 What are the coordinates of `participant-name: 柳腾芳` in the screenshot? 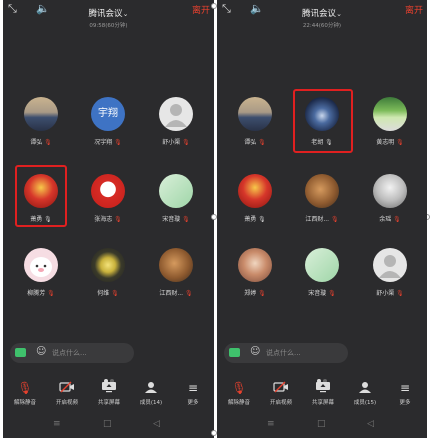 It's located at (36, 293).